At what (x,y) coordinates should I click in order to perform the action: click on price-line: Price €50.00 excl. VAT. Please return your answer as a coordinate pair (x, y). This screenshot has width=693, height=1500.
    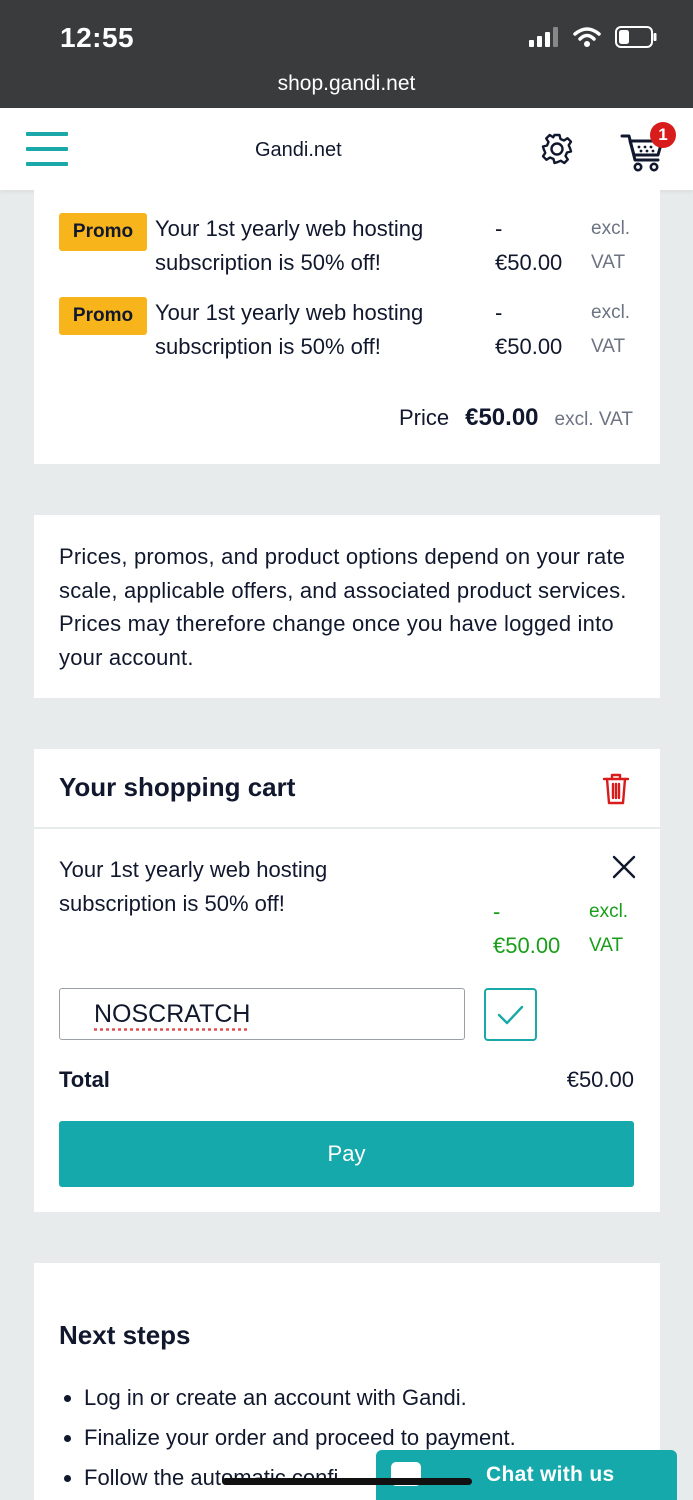
    Looking at the image, I should click on (516, 418).